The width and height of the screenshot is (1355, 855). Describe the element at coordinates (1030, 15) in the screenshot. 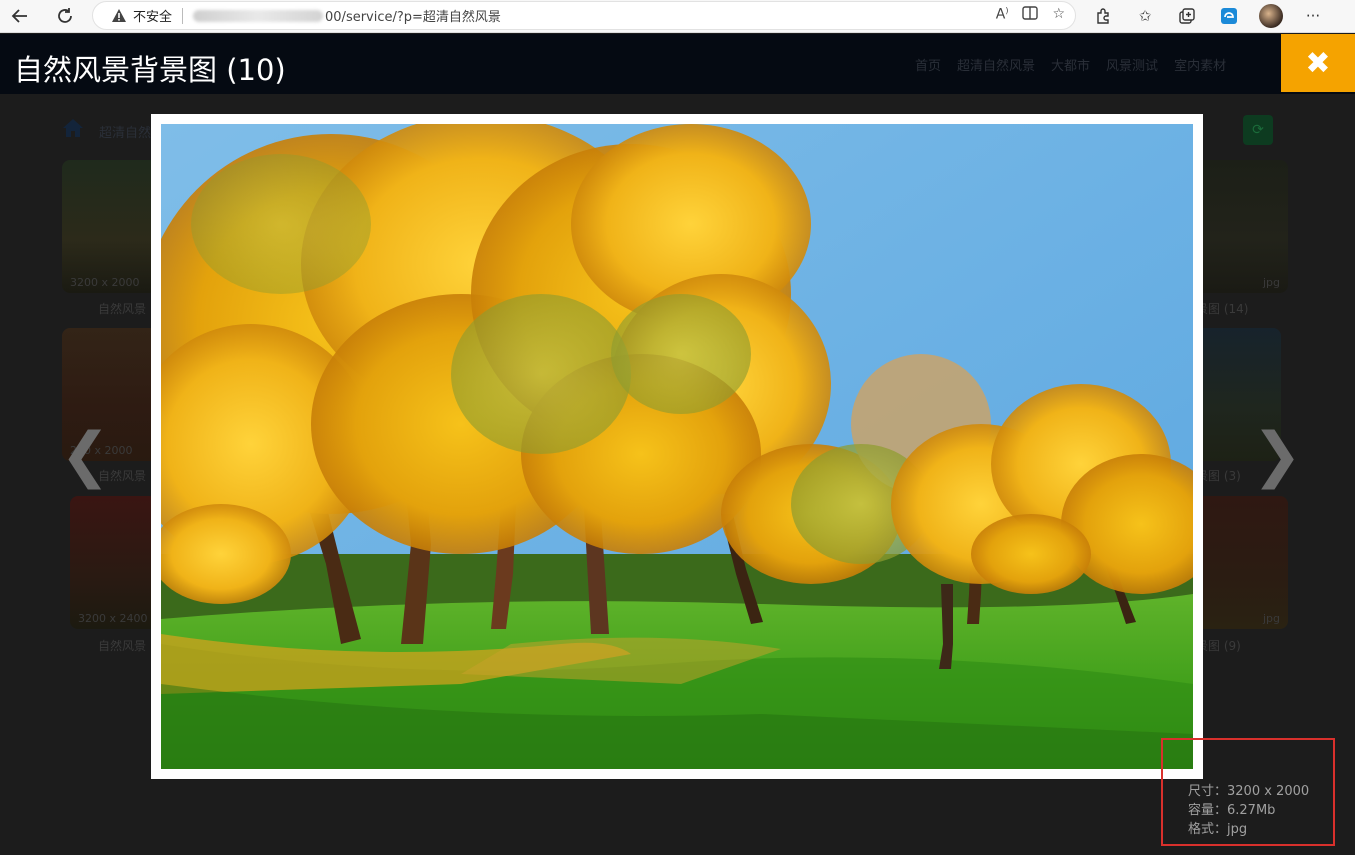

I see `split-screen-icon` at that location.